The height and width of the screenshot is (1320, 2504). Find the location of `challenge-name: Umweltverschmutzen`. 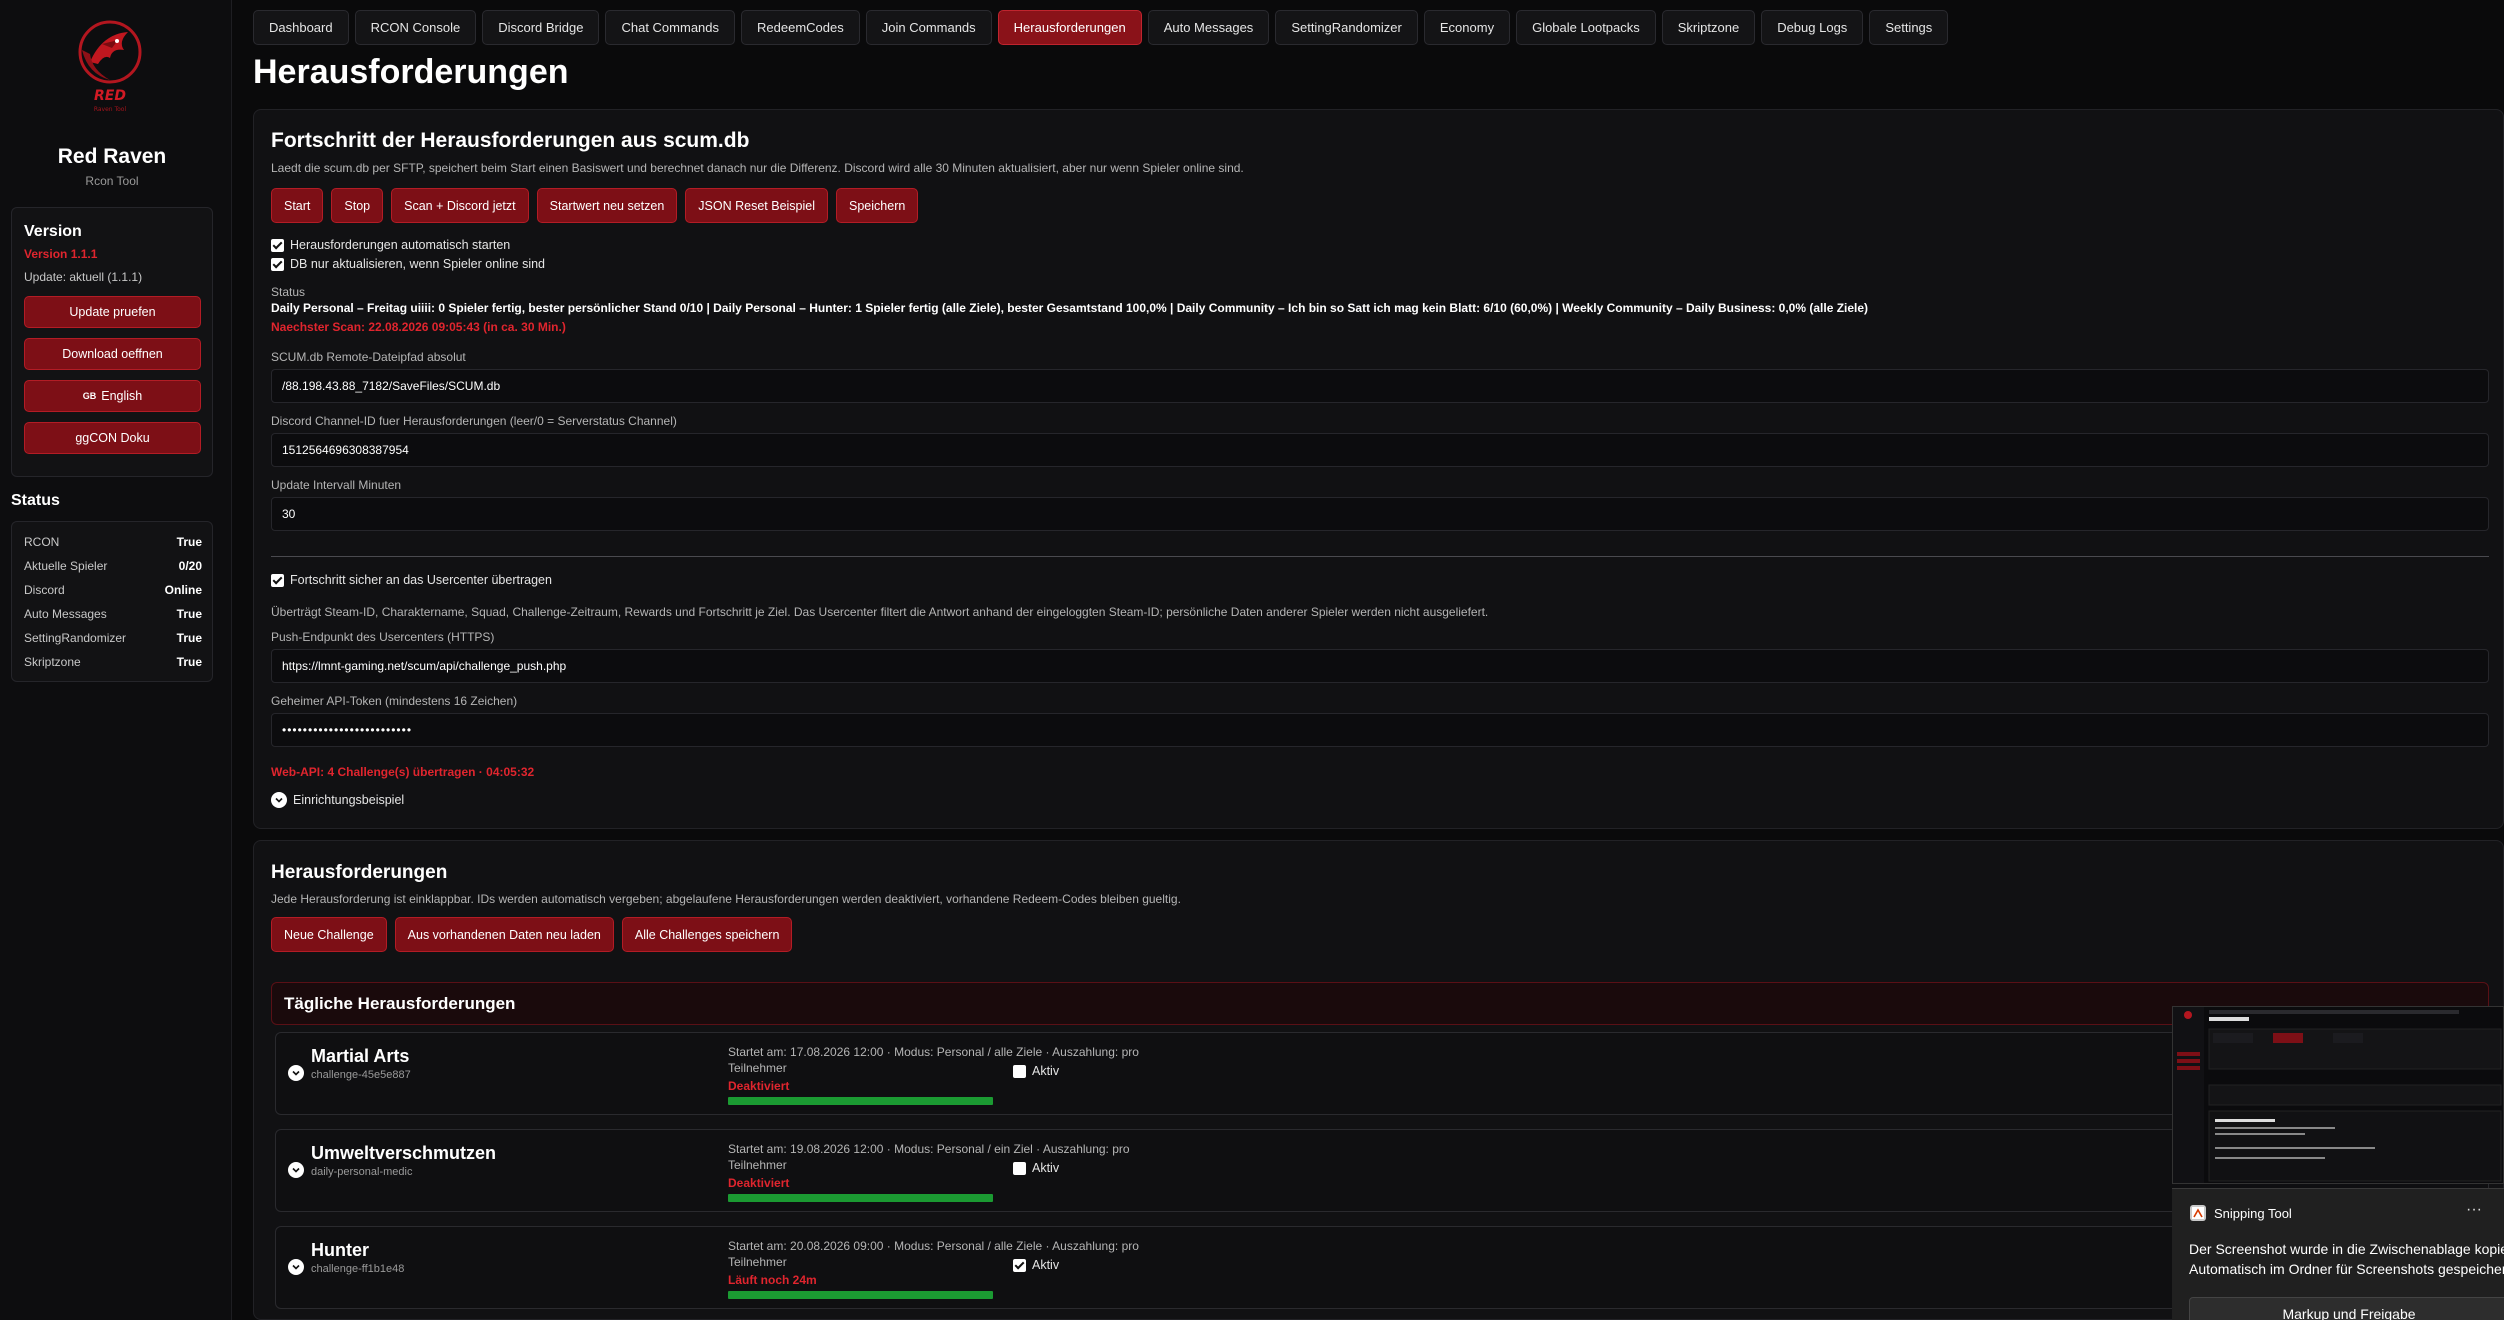

challenge-name: Umweltverschmutzen is located at coordinates (404, 1153).